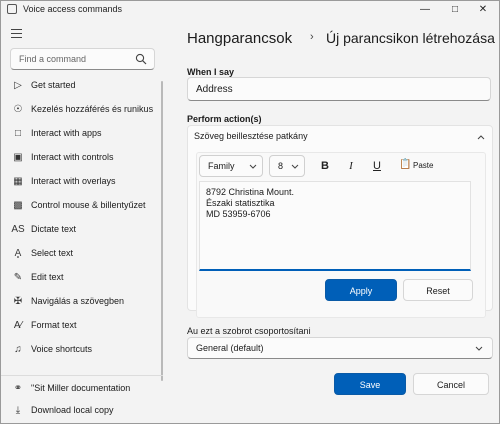 This screenshot has width=500, height=424. I want to click on select-text-icon: Ḁ, so click(18, 253).